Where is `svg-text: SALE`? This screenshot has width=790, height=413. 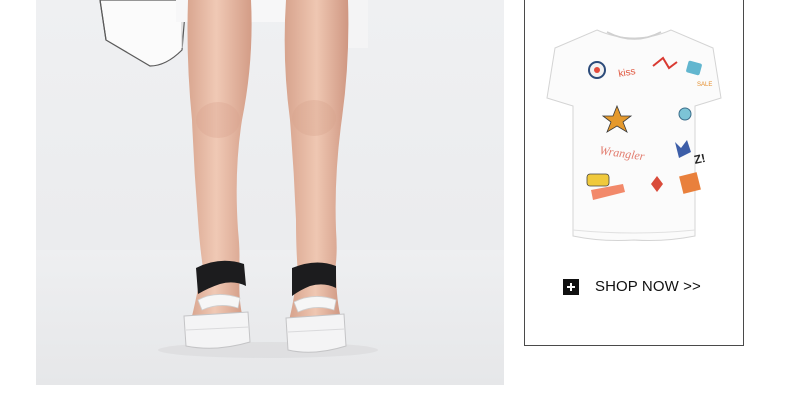 svg-text: SALE is located at coordinates (704, 85).